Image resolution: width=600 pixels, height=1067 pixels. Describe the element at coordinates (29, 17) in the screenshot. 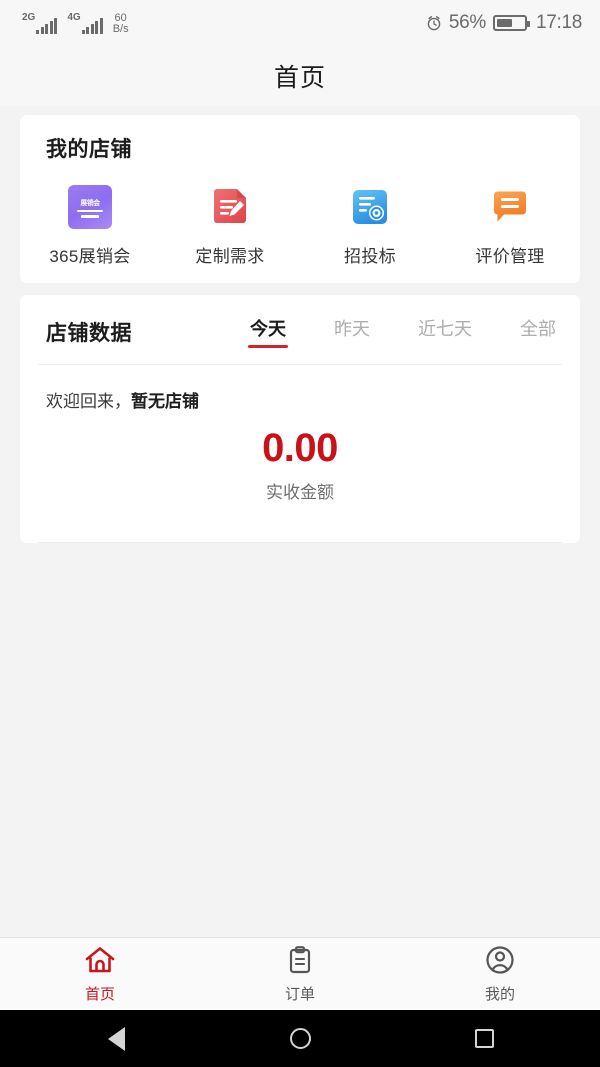

I see `network-type-label-1: 2G` at that location.